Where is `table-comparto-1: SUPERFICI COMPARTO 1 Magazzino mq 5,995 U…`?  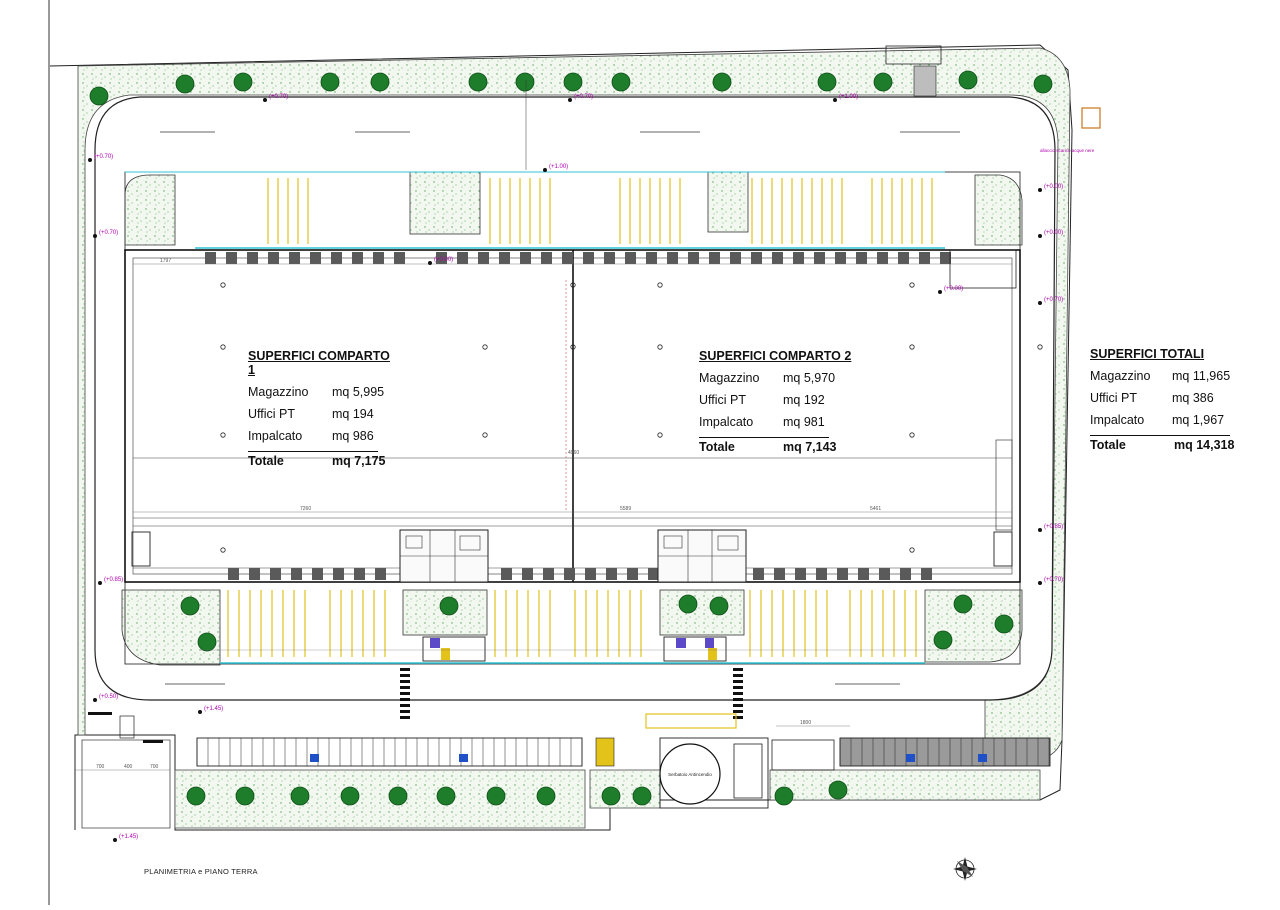 table-comparto-1: SUPERFICI COMPARTO 1 Magazzino mq 5,995 U… is located at coordinates (323, 412).